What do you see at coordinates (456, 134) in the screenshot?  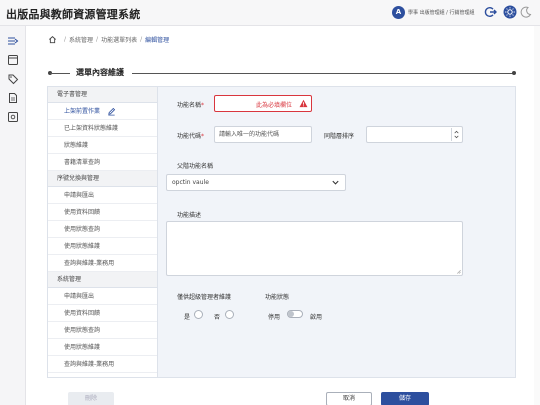 I see `stepper-arrows-icon` at bounding box center [456, 134].